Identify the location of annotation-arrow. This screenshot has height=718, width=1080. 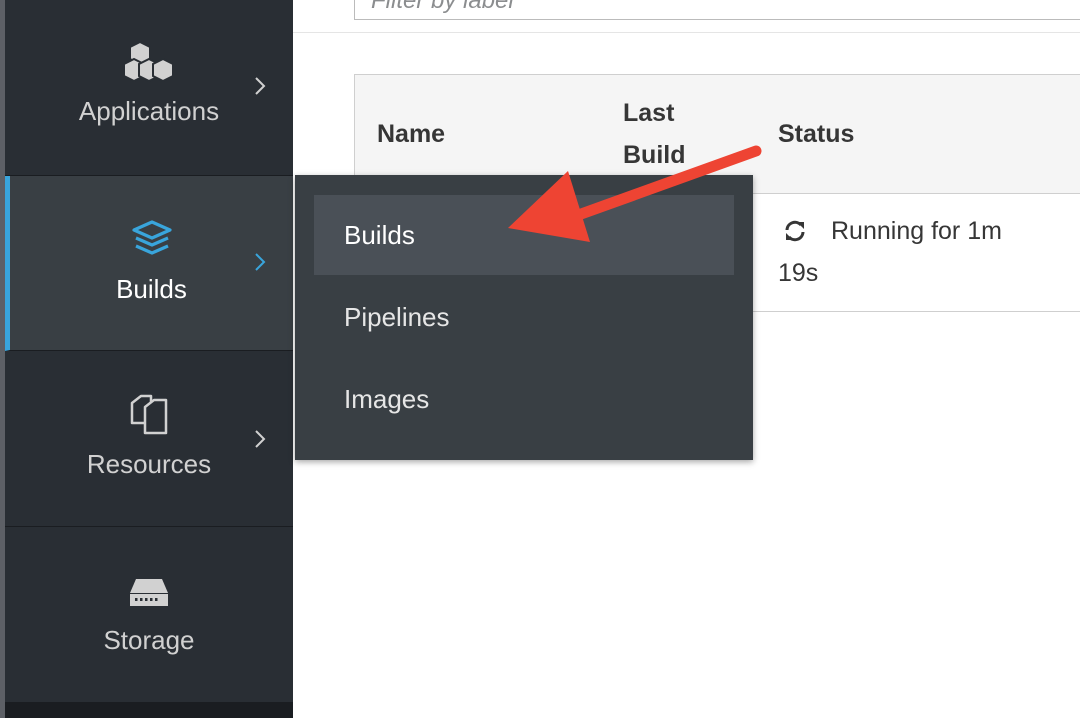
(635, 193).